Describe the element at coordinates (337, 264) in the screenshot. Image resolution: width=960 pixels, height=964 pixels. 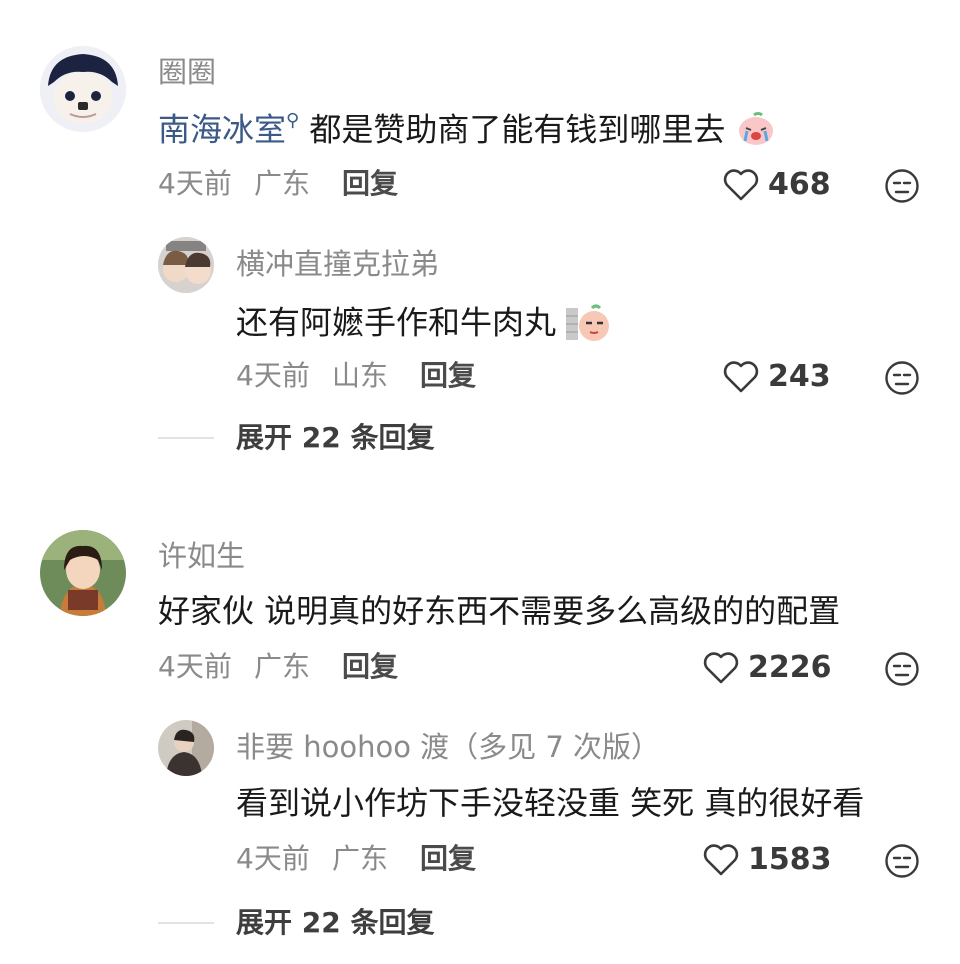
I see `reply-commenter-name: 横冲直撞克拉弟` at that location.